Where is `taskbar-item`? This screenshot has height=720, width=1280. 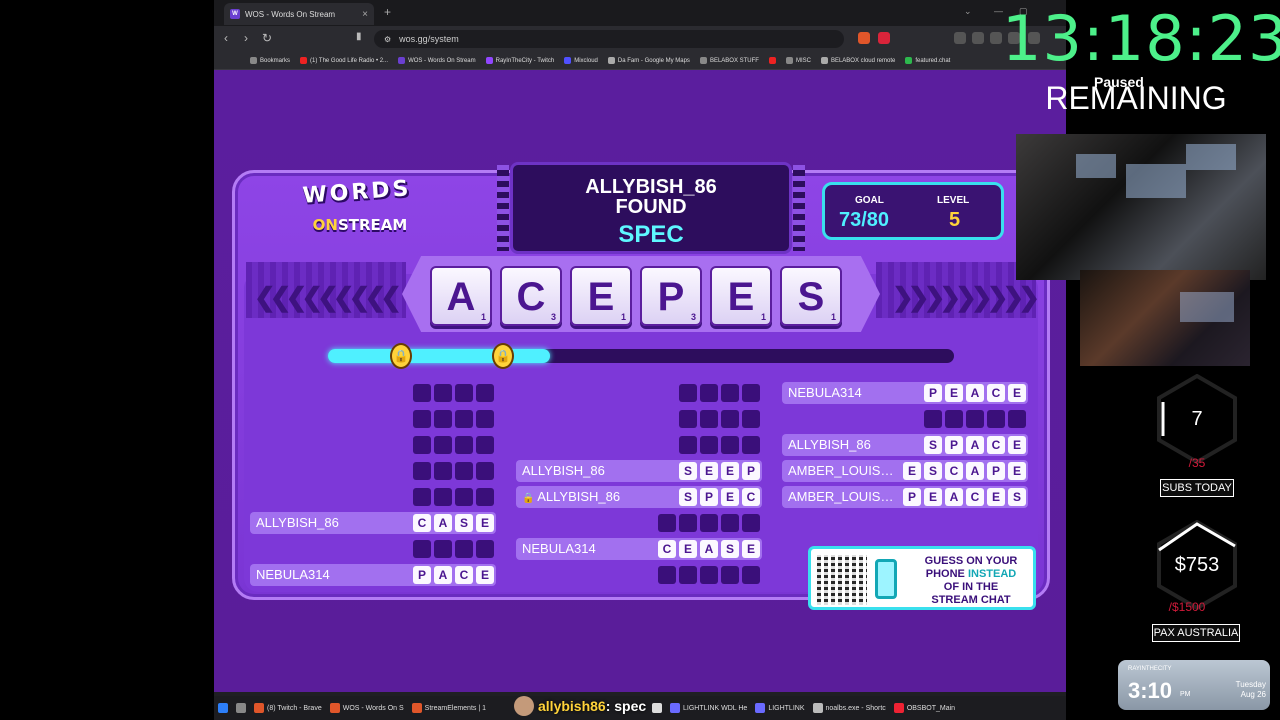
taskbar-item is located at coordinates (657, 708).